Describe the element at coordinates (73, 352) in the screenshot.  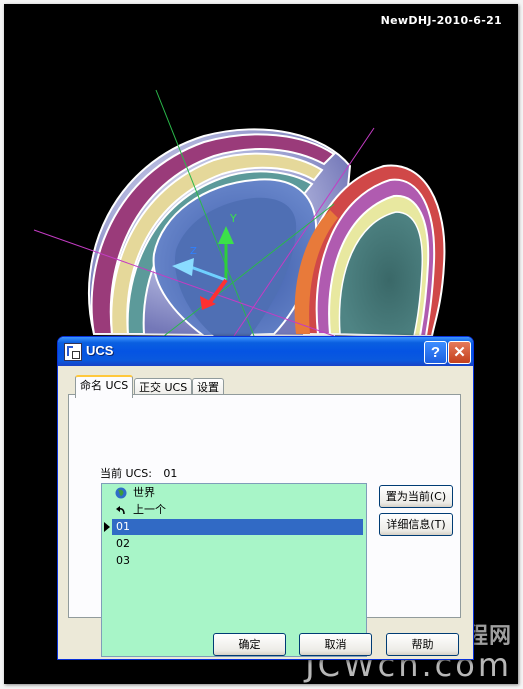
I see `ucs-dialog-icon` at that location.